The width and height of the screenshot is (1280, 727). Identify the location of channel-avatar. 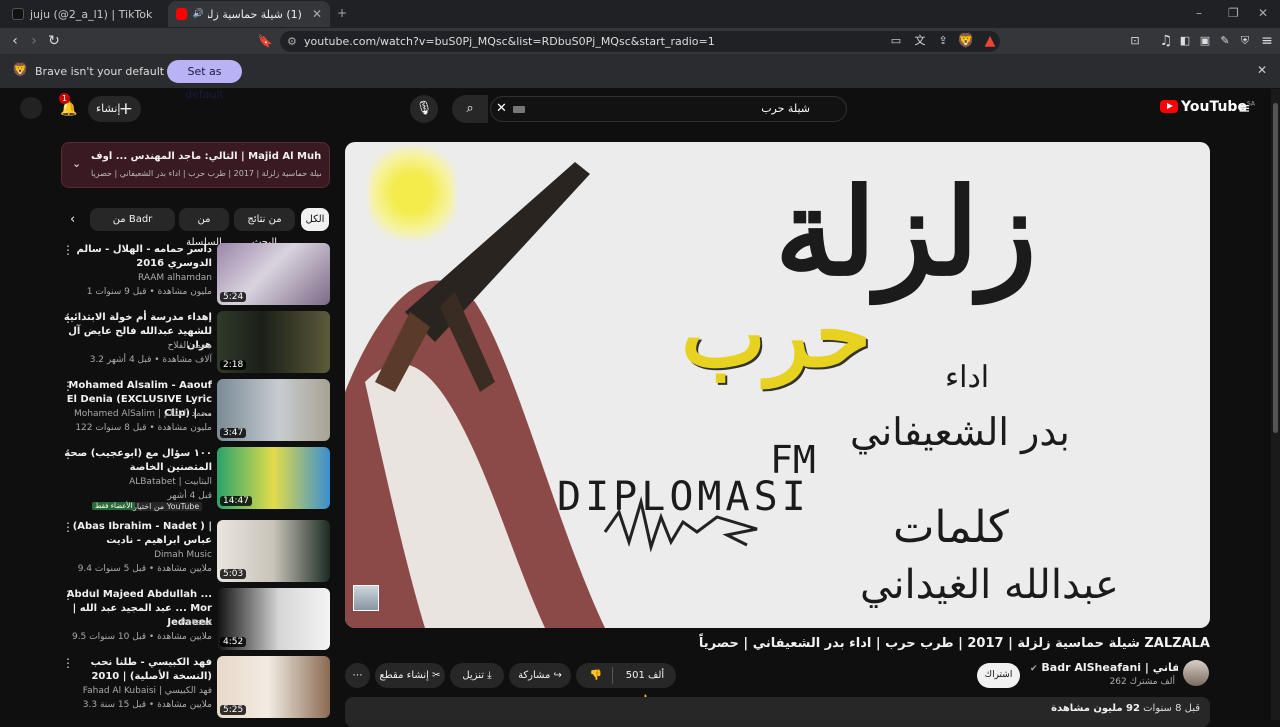
(1196, 673).